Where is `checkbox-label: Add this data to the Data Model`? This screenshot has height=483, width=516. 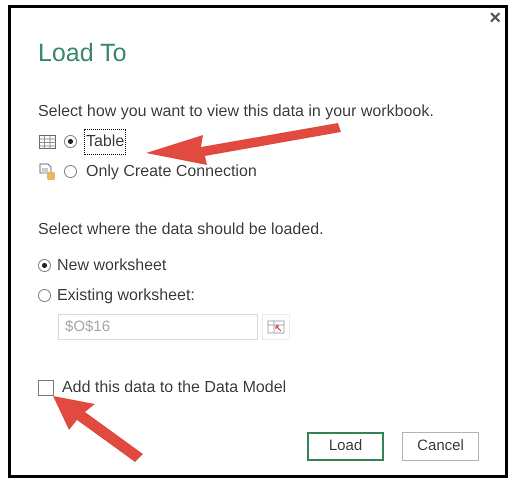 checkbox-label: Add this data to the Data Model is located at coordinates (174, 388).